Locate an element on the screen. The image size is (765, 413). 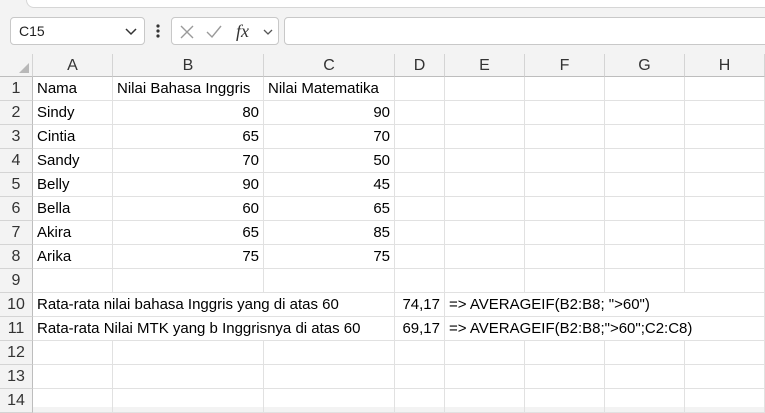
formula-input is located at coordinates (524, 31).